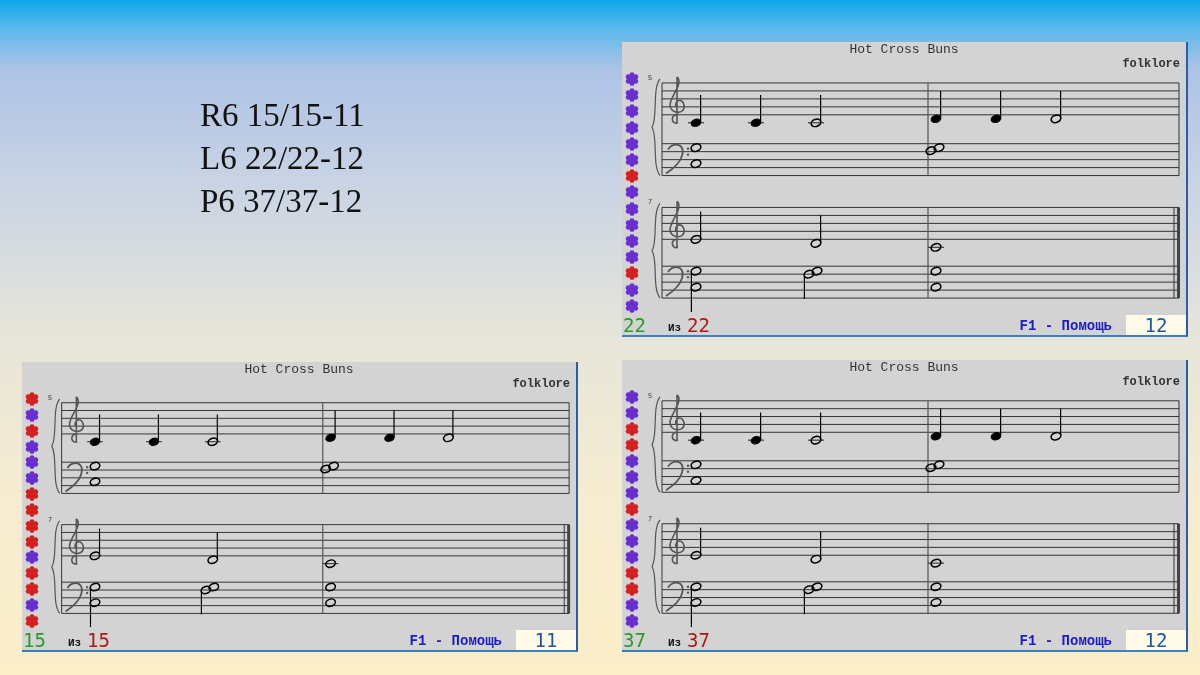  What do you see at coordinates (634, 325) in the screenshot?
I see `correct-count: 22` at bounding box center [634, 325].